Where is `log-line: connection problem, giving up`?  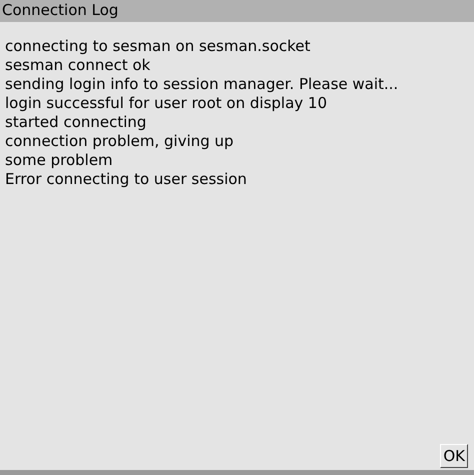
log-line: connection problem, giving up is located at coordinates (119, 141).